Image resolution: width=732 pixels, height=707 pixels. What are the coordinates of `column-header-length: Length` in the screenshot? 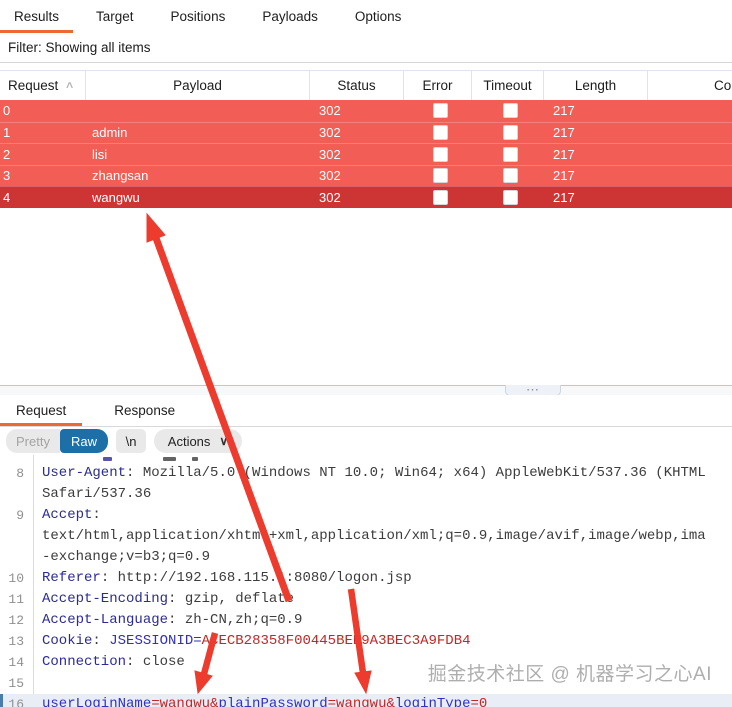 It's located at (596, 85).